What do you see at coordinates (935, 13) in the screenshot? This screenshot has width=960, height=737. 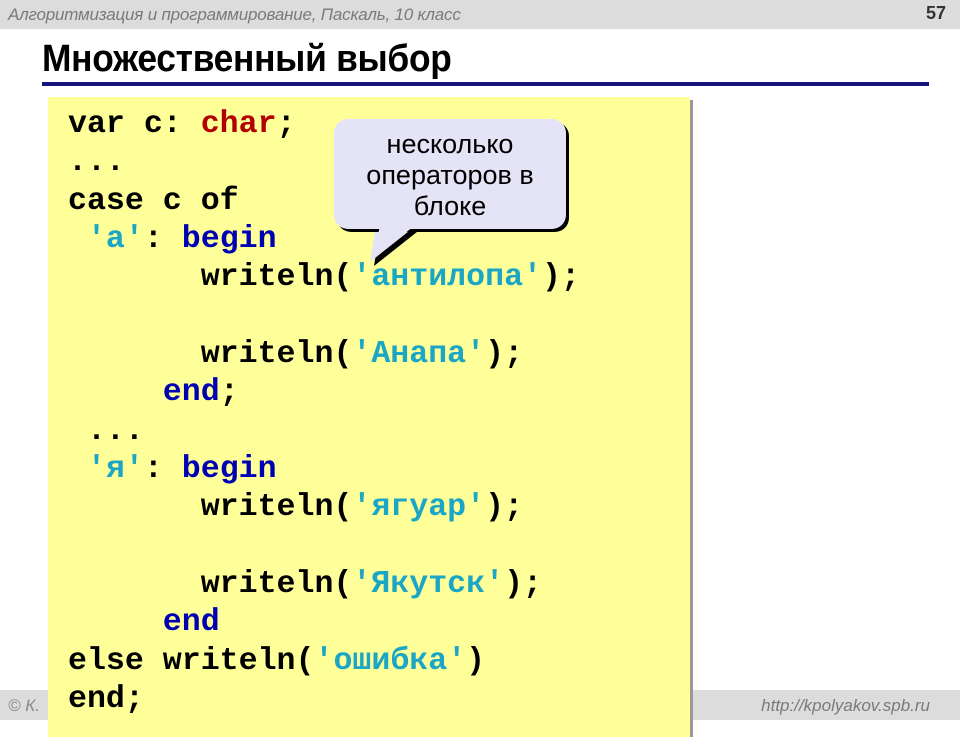 I see `page-number: 57` at bounding box center [935, 13].